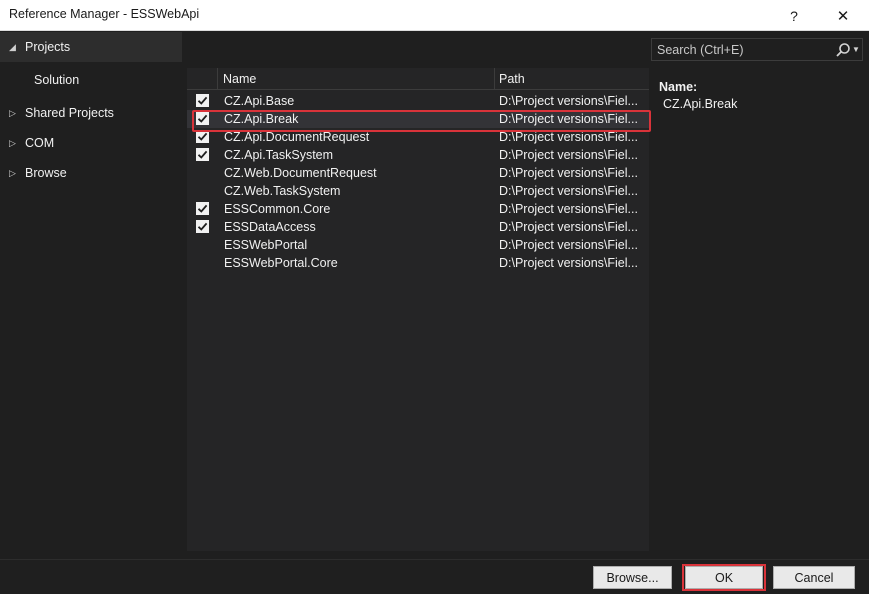 This screenshot has width=869, height=594. I want to click on row-name: CZ.Web.TaskSystem, so click(282, 191).